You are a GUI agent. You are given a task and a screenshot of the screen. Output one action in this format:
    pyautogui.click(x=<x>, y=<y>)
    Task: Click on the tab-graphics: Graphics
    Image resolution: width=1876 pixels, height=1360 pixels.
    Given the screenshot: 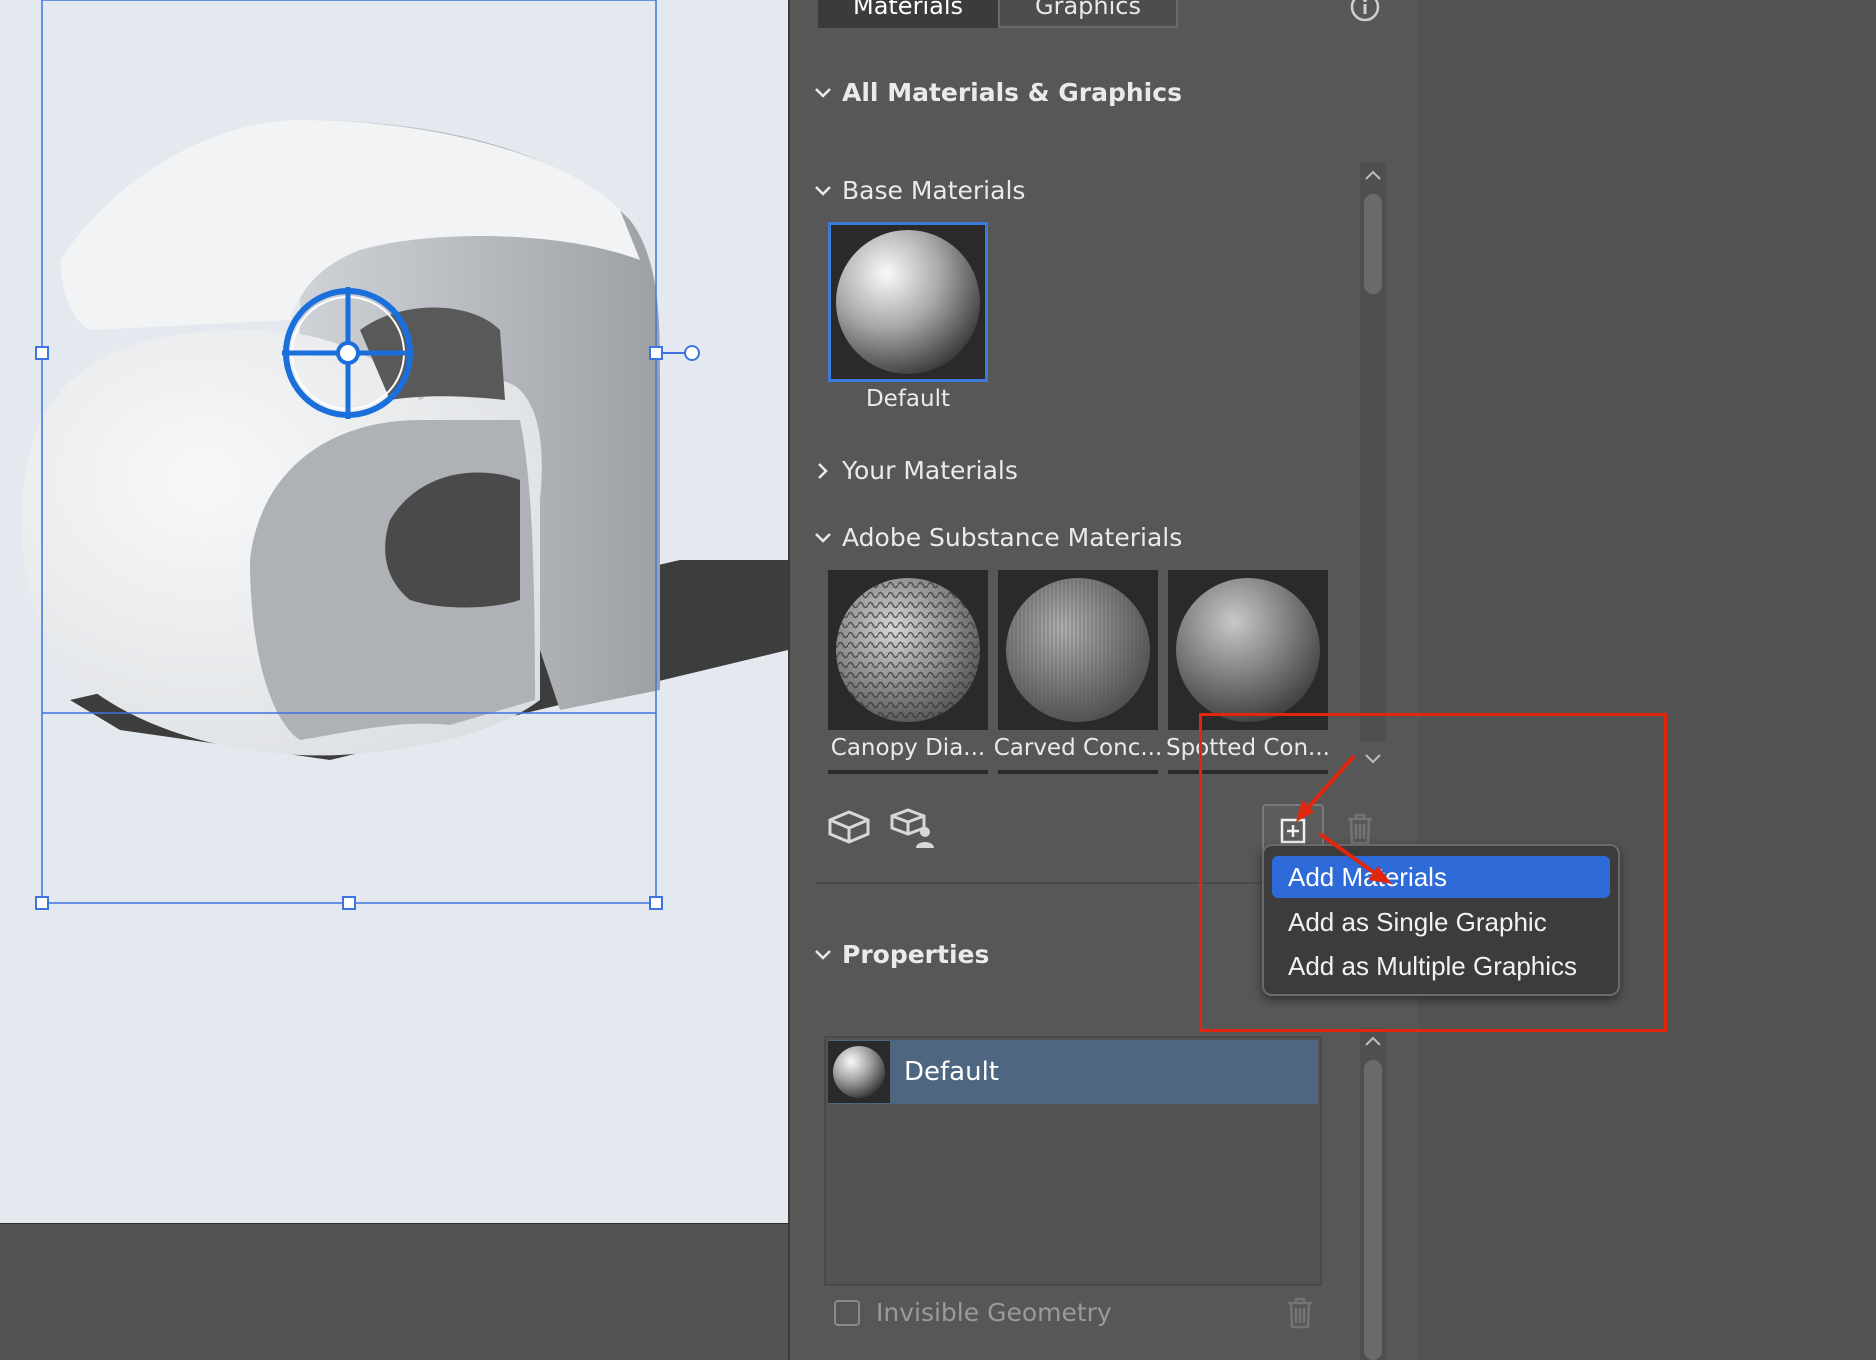 What is the action you would take?
    pyautogui.click(x=1088, y=14)
    